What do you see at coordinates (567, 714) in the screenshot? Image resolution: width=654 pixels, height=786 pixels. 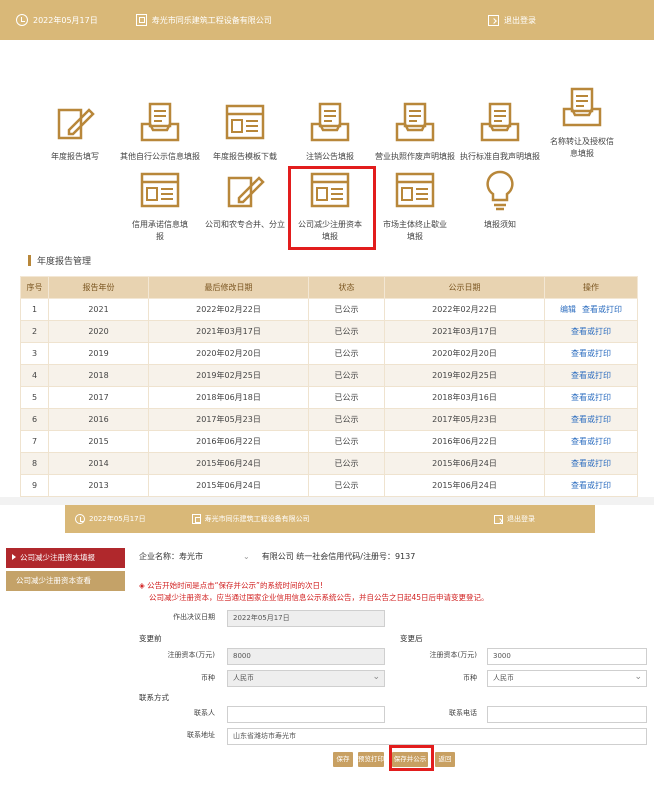 I see `phone-input` at bounding box center [567, 714].